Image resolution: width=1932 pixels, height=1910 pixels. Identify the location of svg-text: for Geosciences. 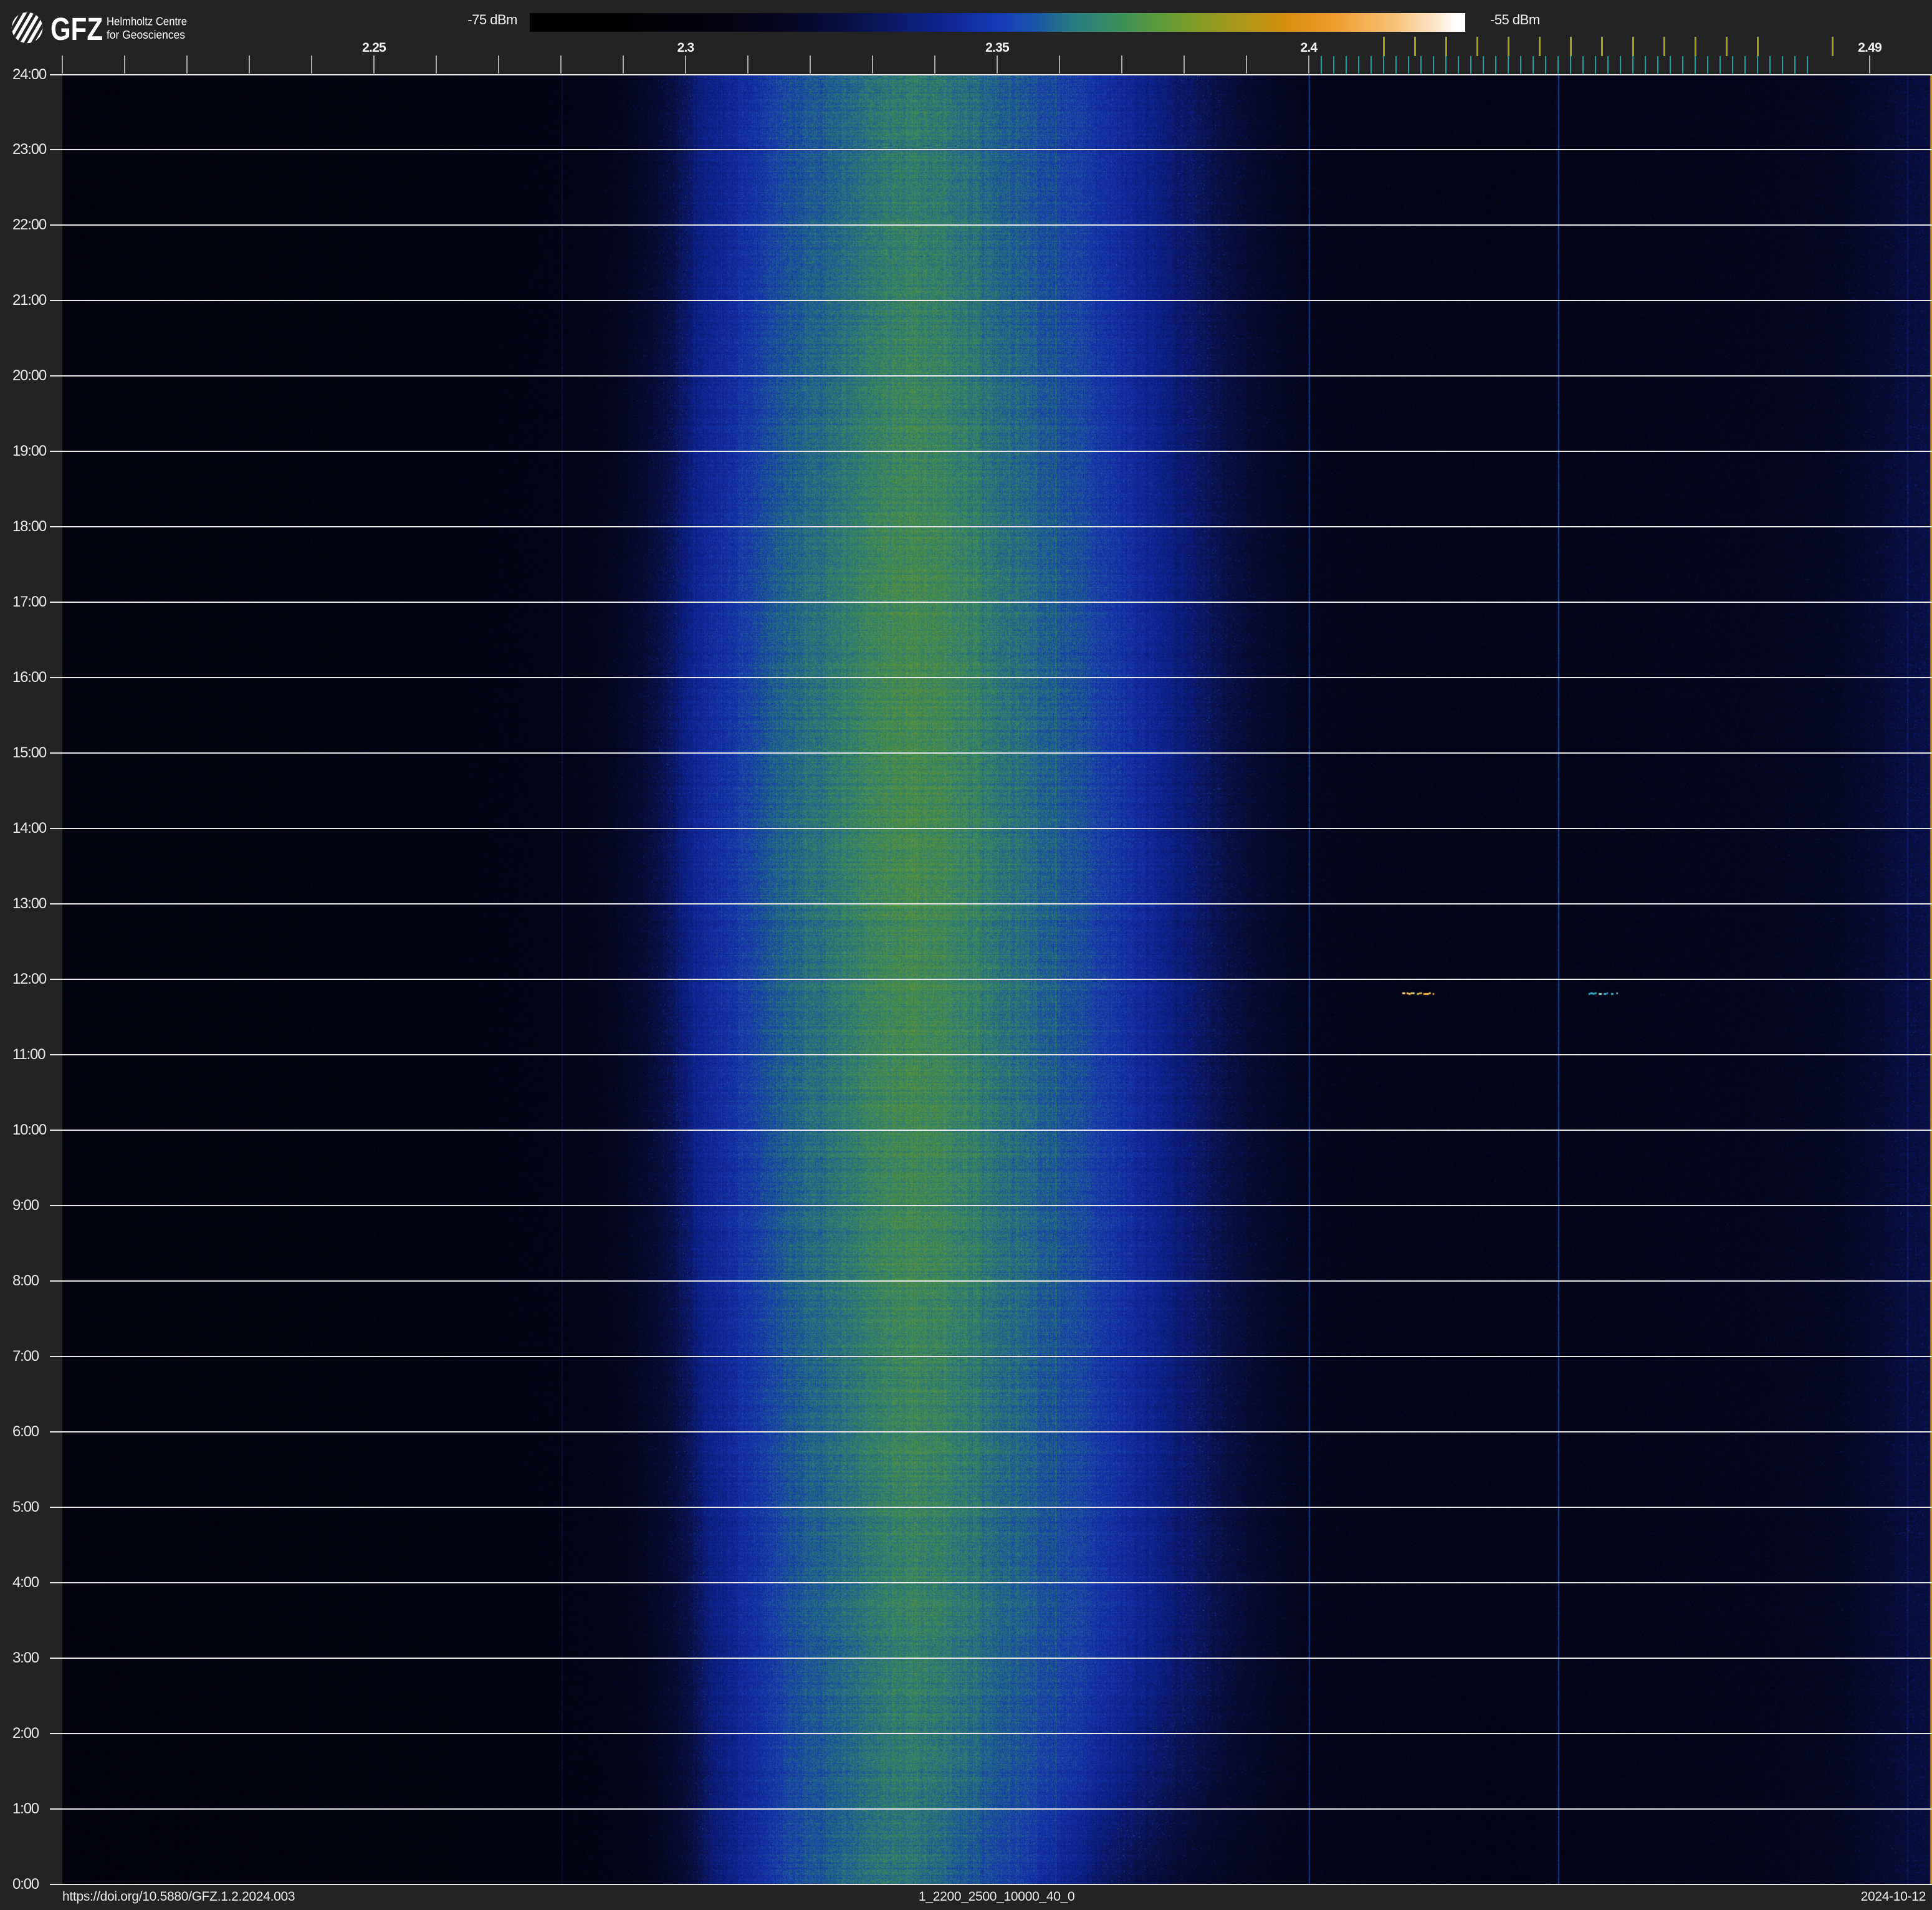
(146, 35).